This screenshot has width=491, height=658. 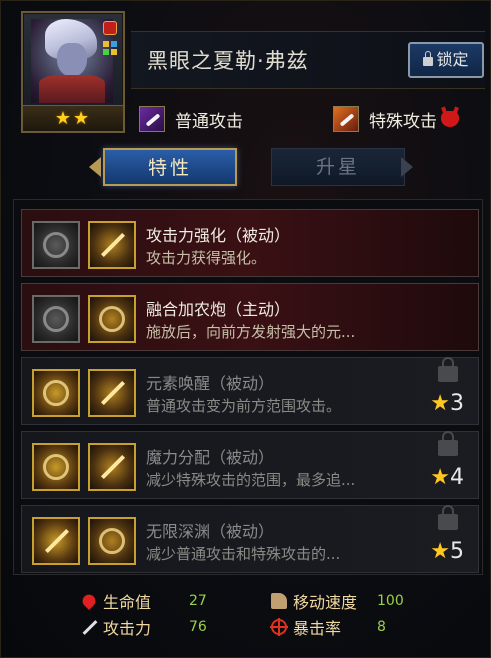 What do you see at coordinates (390, 601) in the screenshot?
I see `stat-speed-value: 100` at bounding box center [390, 601].